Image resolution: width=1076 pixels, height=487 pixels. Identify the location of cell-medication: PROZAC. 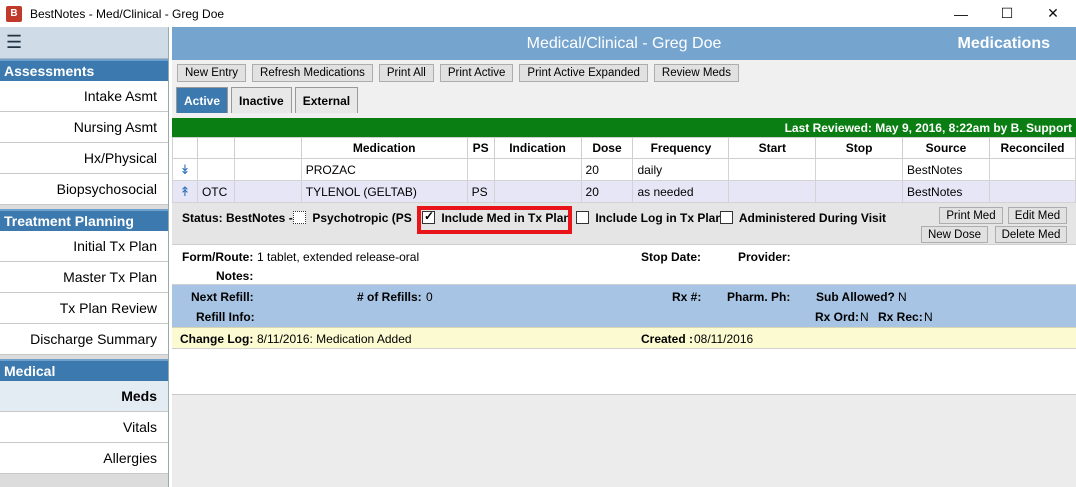
(384, 169).